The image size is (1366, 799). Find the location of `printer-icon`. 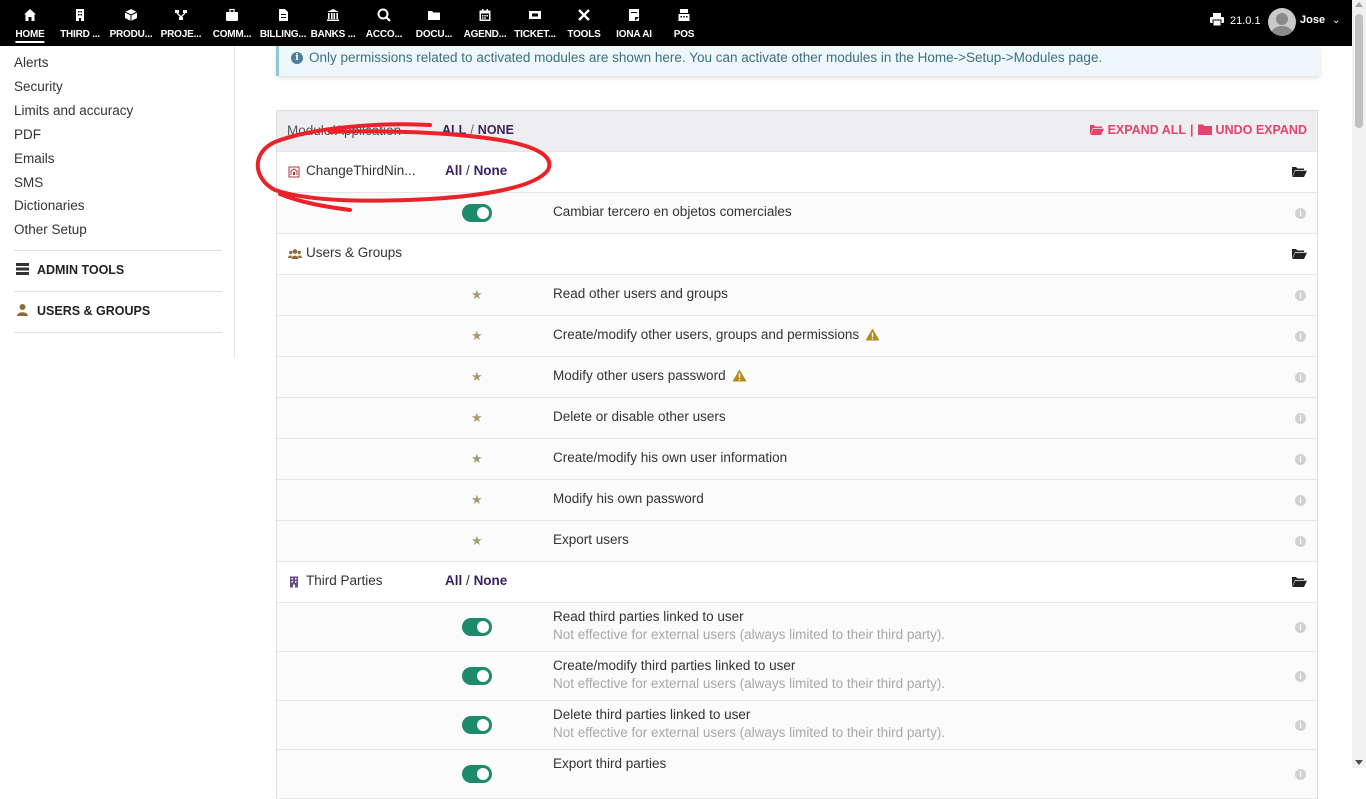

printer-icon is located at coordinates (1217, 19).